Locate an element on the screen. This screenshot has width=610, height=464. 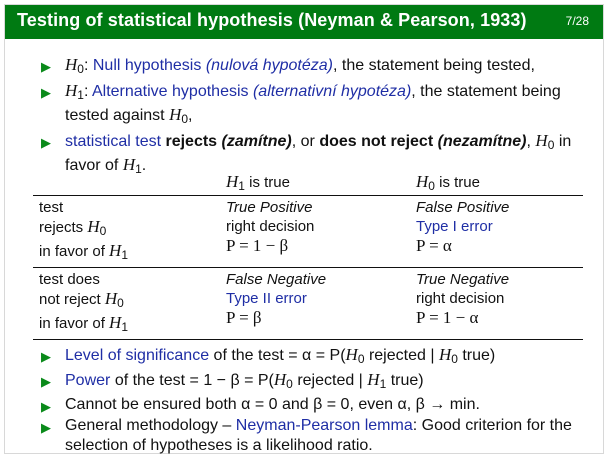
cell-true-positive: True Positive right decision P = 1 − β is located at coordinates (315, 231).